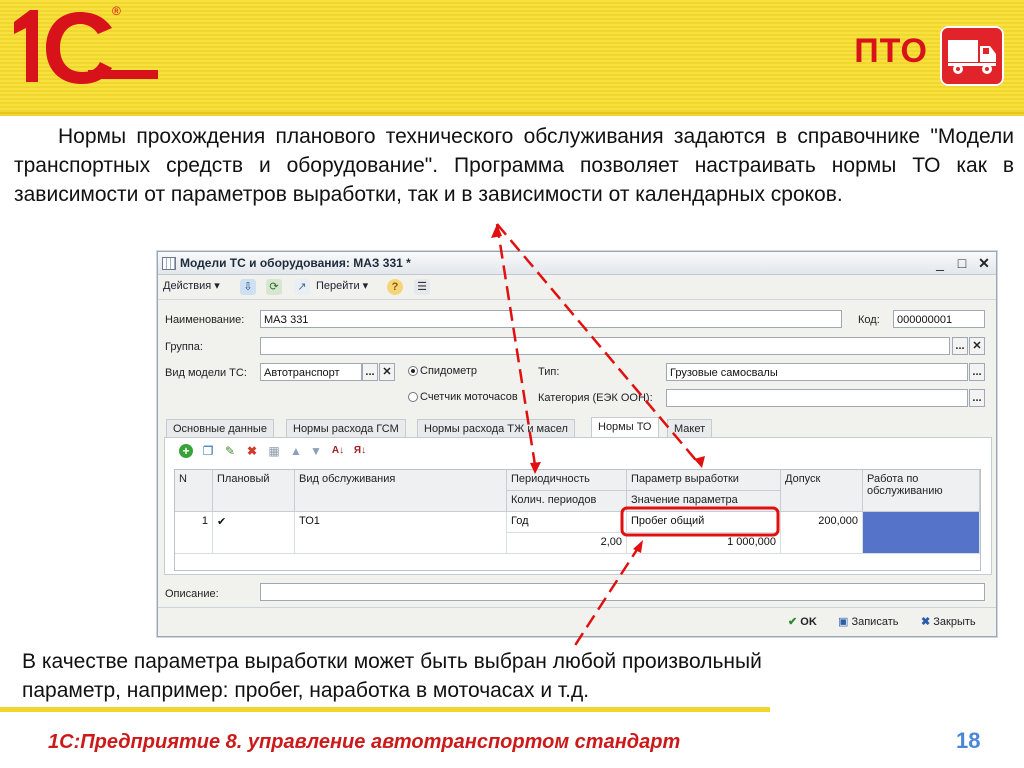 The height and width of the screenshot is (768, 1024). What do you see at coordinates (984, 263) in the screenshot?
I see `close-window-button: ✕` at bounding box center [984, 263].